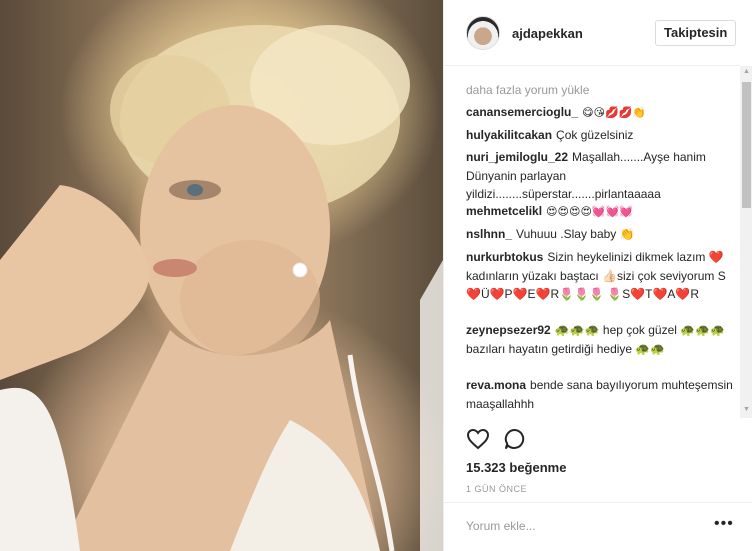 This screenshot has width=752, height=551. Describe the element at coordinates (508, 330) in the screenshot. I see `comment-user: zeynepsezer92` at that location.